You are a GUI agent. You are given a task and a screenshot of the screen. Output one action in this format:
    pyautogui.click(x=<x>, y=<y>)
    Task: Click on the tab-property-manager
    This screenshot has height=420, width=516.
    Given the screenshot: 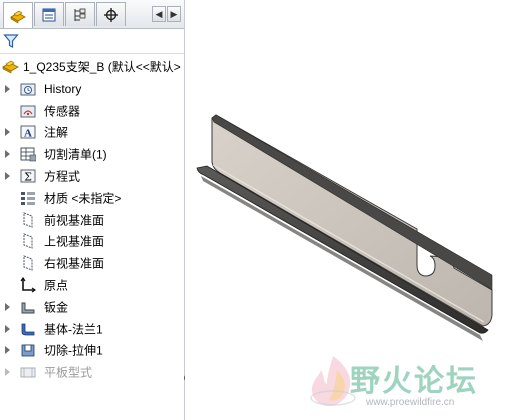 What is the action you would take?
    pyautogui.click(x=49, y=14)
    